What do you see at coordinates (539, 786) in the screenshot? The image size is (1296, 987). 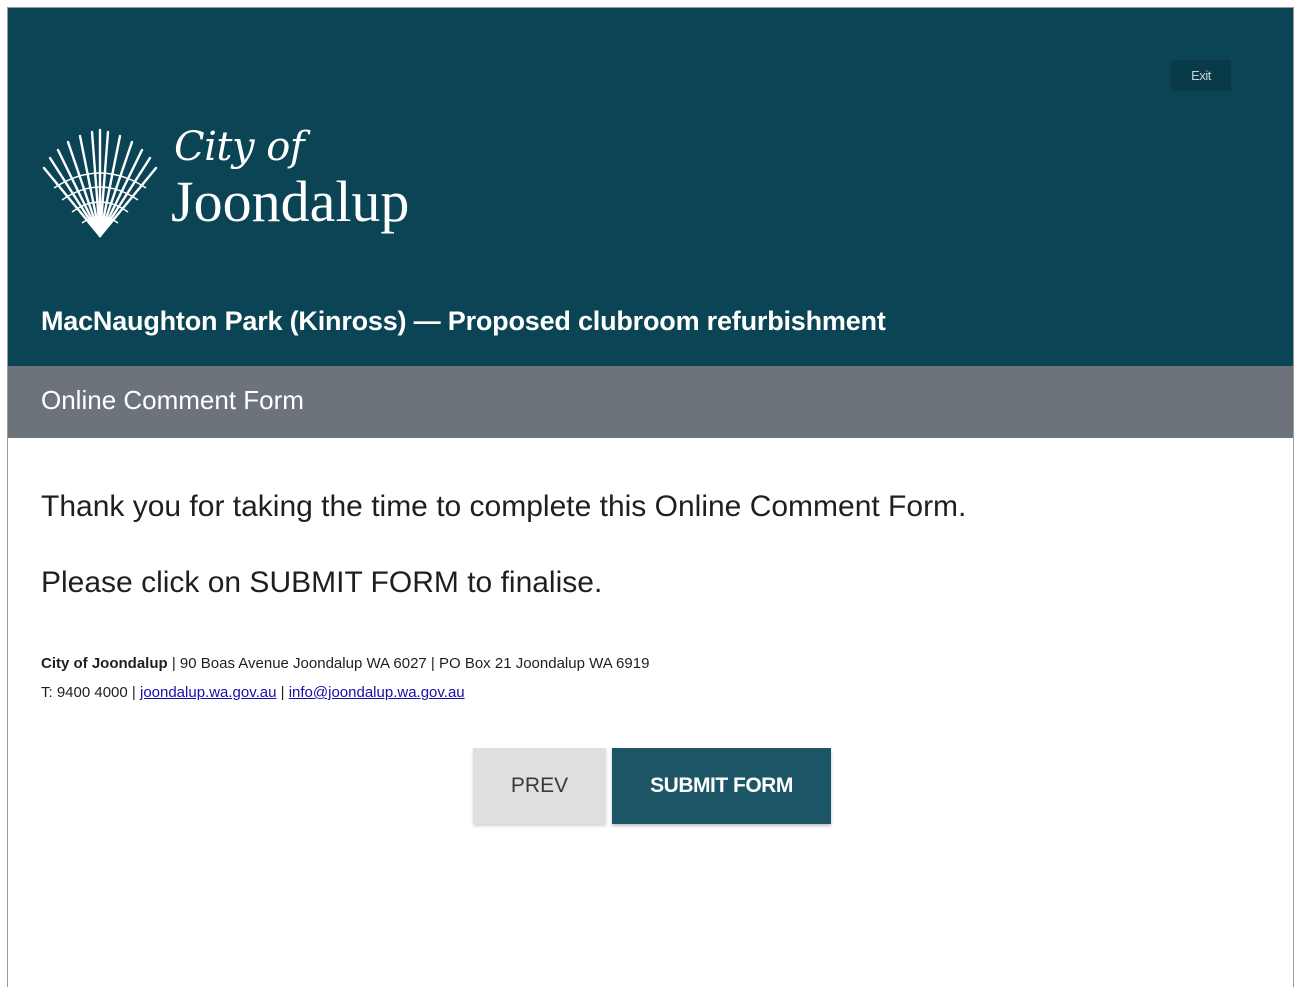 I see `prev-button: PREV` at bounding box center [539, 786].